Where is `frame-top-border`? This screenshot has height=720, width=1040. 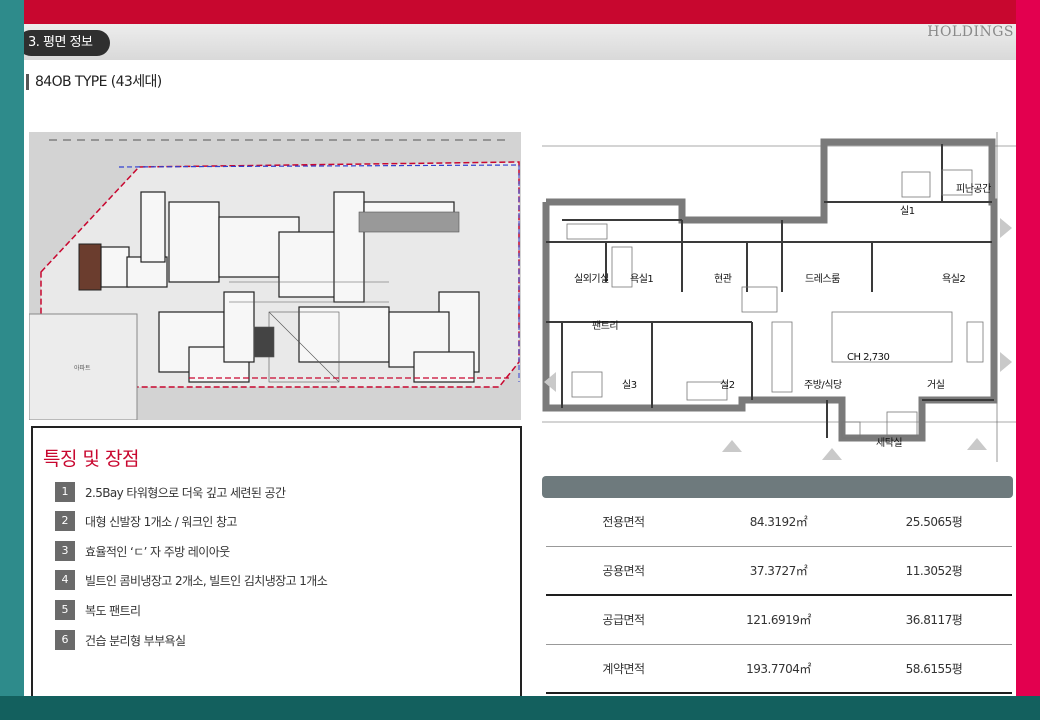 frame-top-border is located at coordinates (520, 12).